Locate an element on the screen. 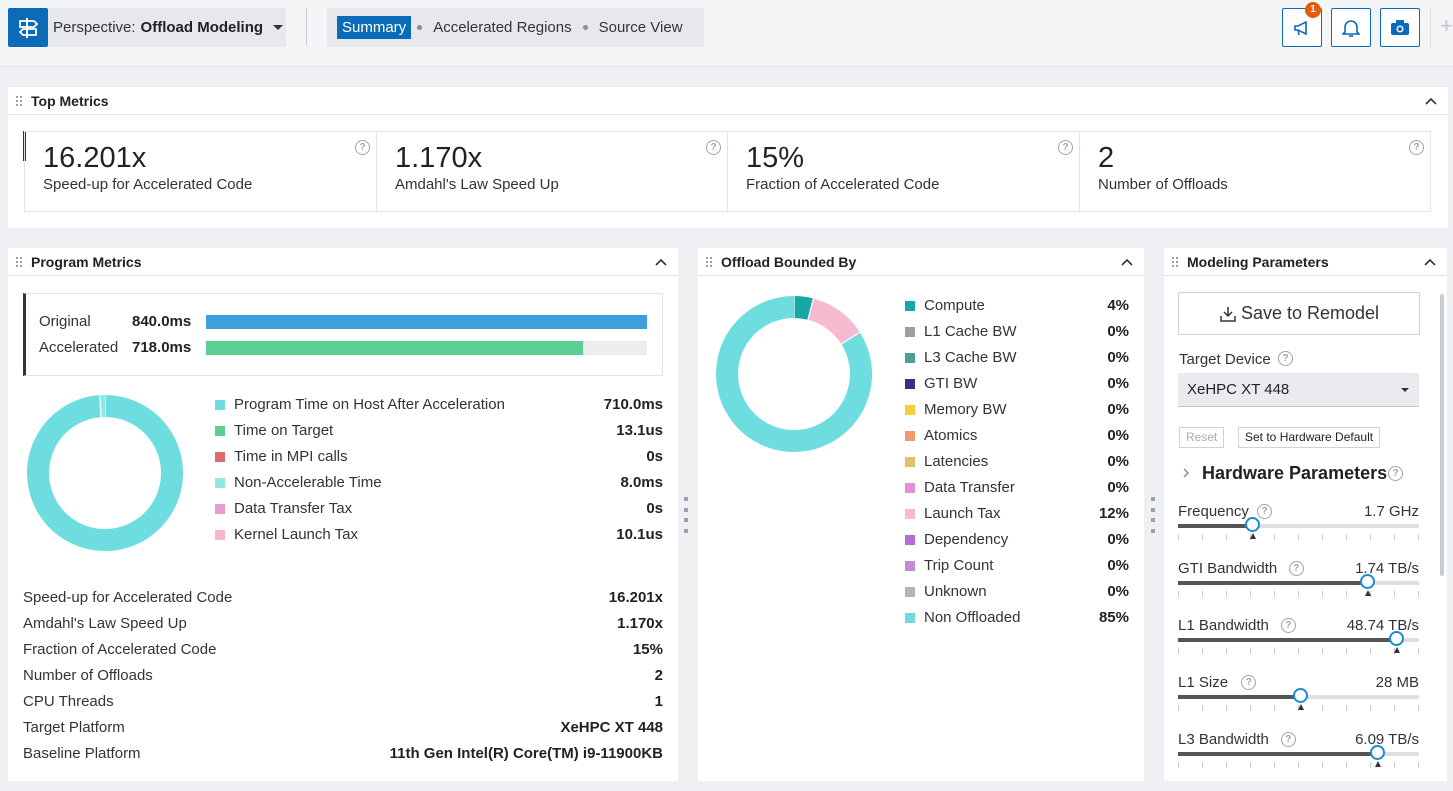 The image size is (1453, 791). set-hardware-default-button: Set to Hardware Default is located at coordinates (1309, 437).